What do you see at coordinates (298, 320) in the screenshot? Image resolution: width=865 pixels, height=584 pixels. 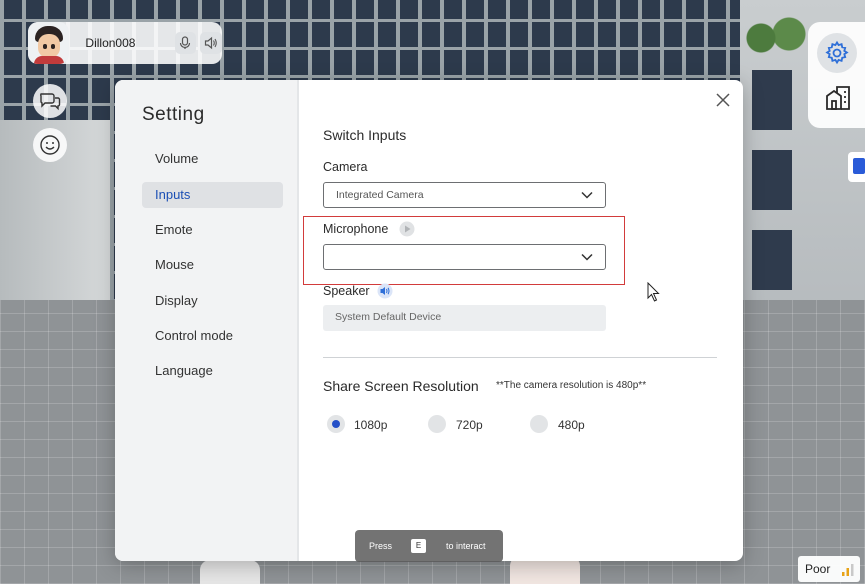 I see `sidebar-divider` at bounding box center [298, 320].